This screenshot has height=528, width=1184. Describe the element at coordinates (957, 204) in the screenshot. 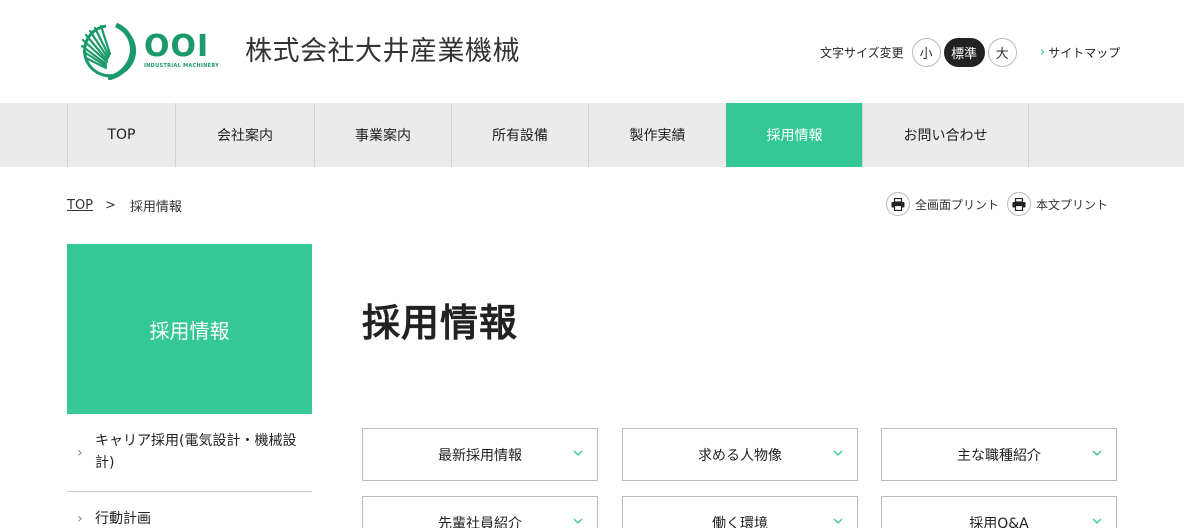

I see `print-full-label: 全画面プリント` at that location.